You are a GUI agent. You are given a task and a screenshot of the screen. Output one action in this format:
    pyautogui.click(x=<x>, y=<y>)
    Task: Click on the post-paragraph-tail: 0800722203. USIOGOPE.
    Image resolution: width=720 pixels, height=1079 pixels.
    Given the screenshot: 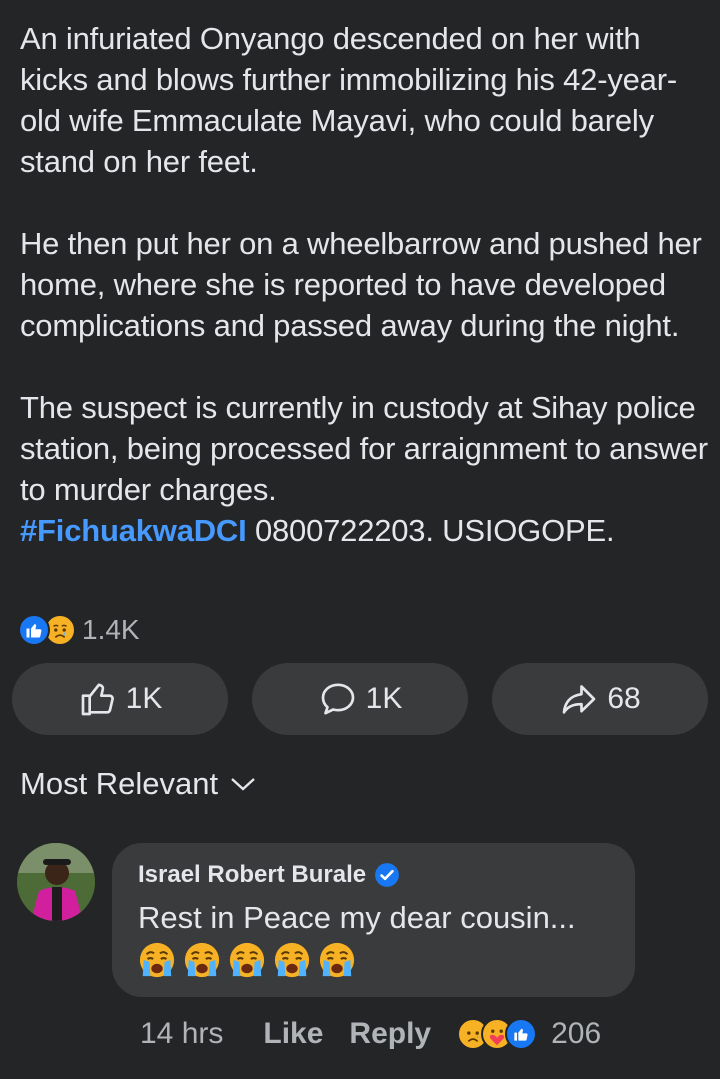 What is the action you would take?
    pyautogui.click(x=430, y=530)
    